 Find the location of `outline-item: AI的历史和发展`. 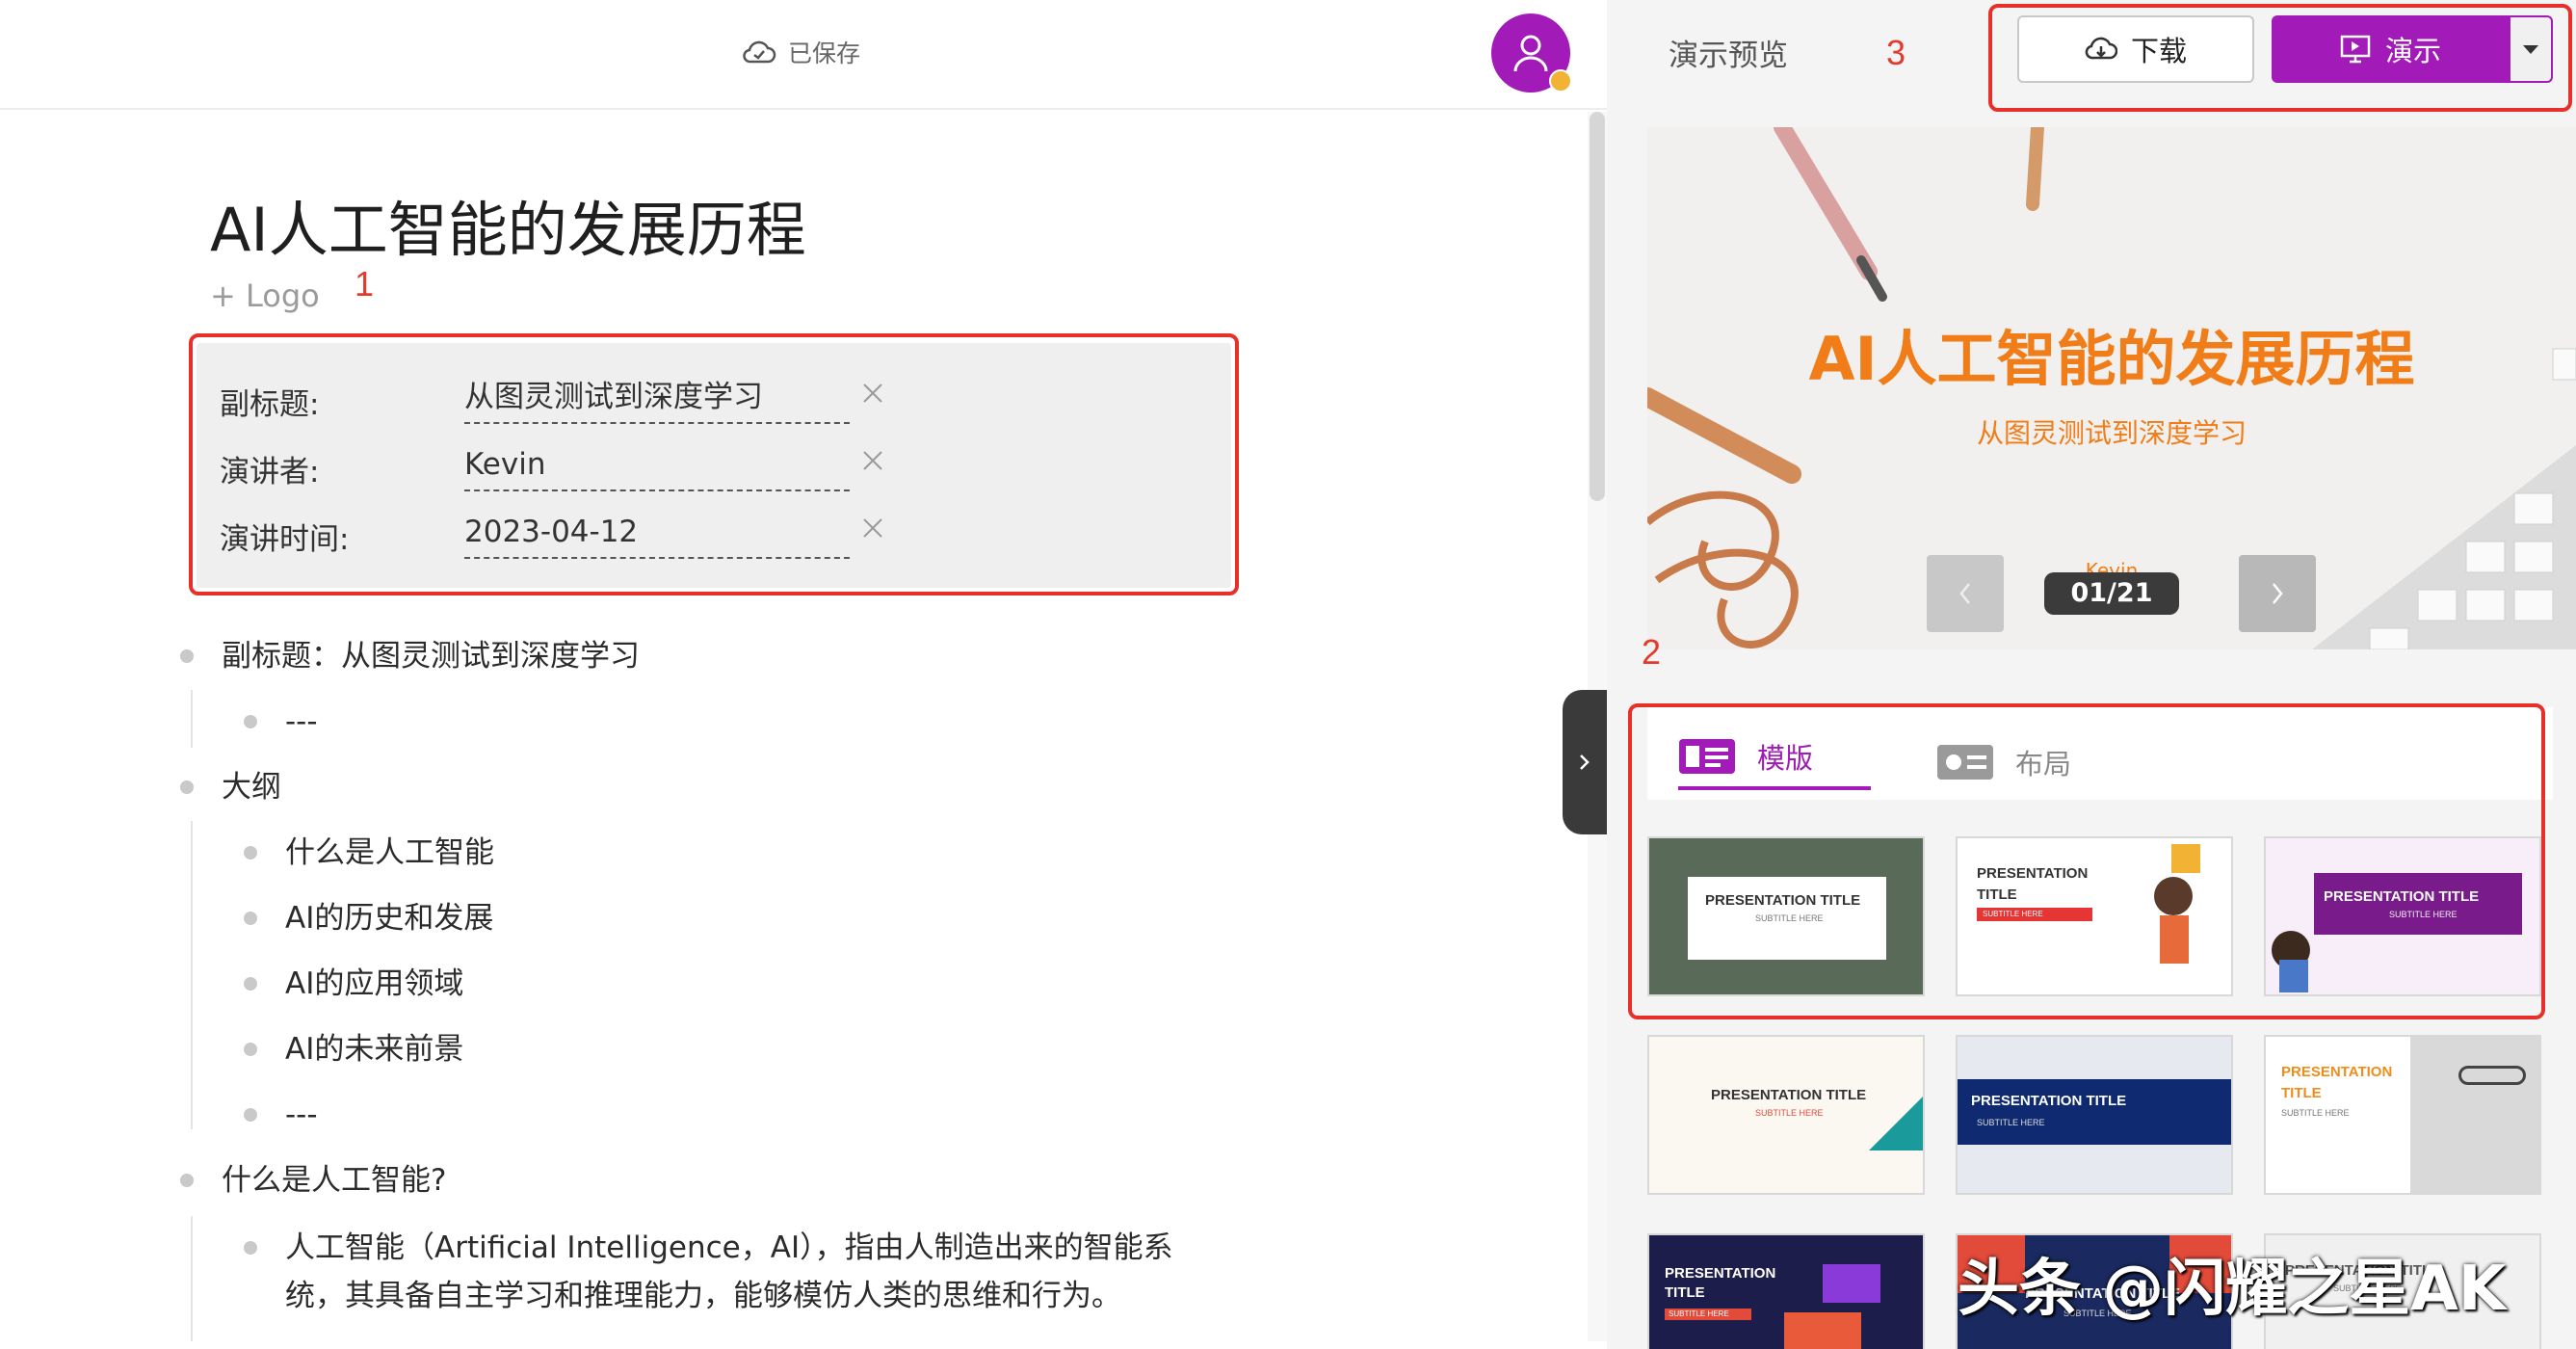

outline-item: AI的历史和发展 is located at coordinates (389, 918).